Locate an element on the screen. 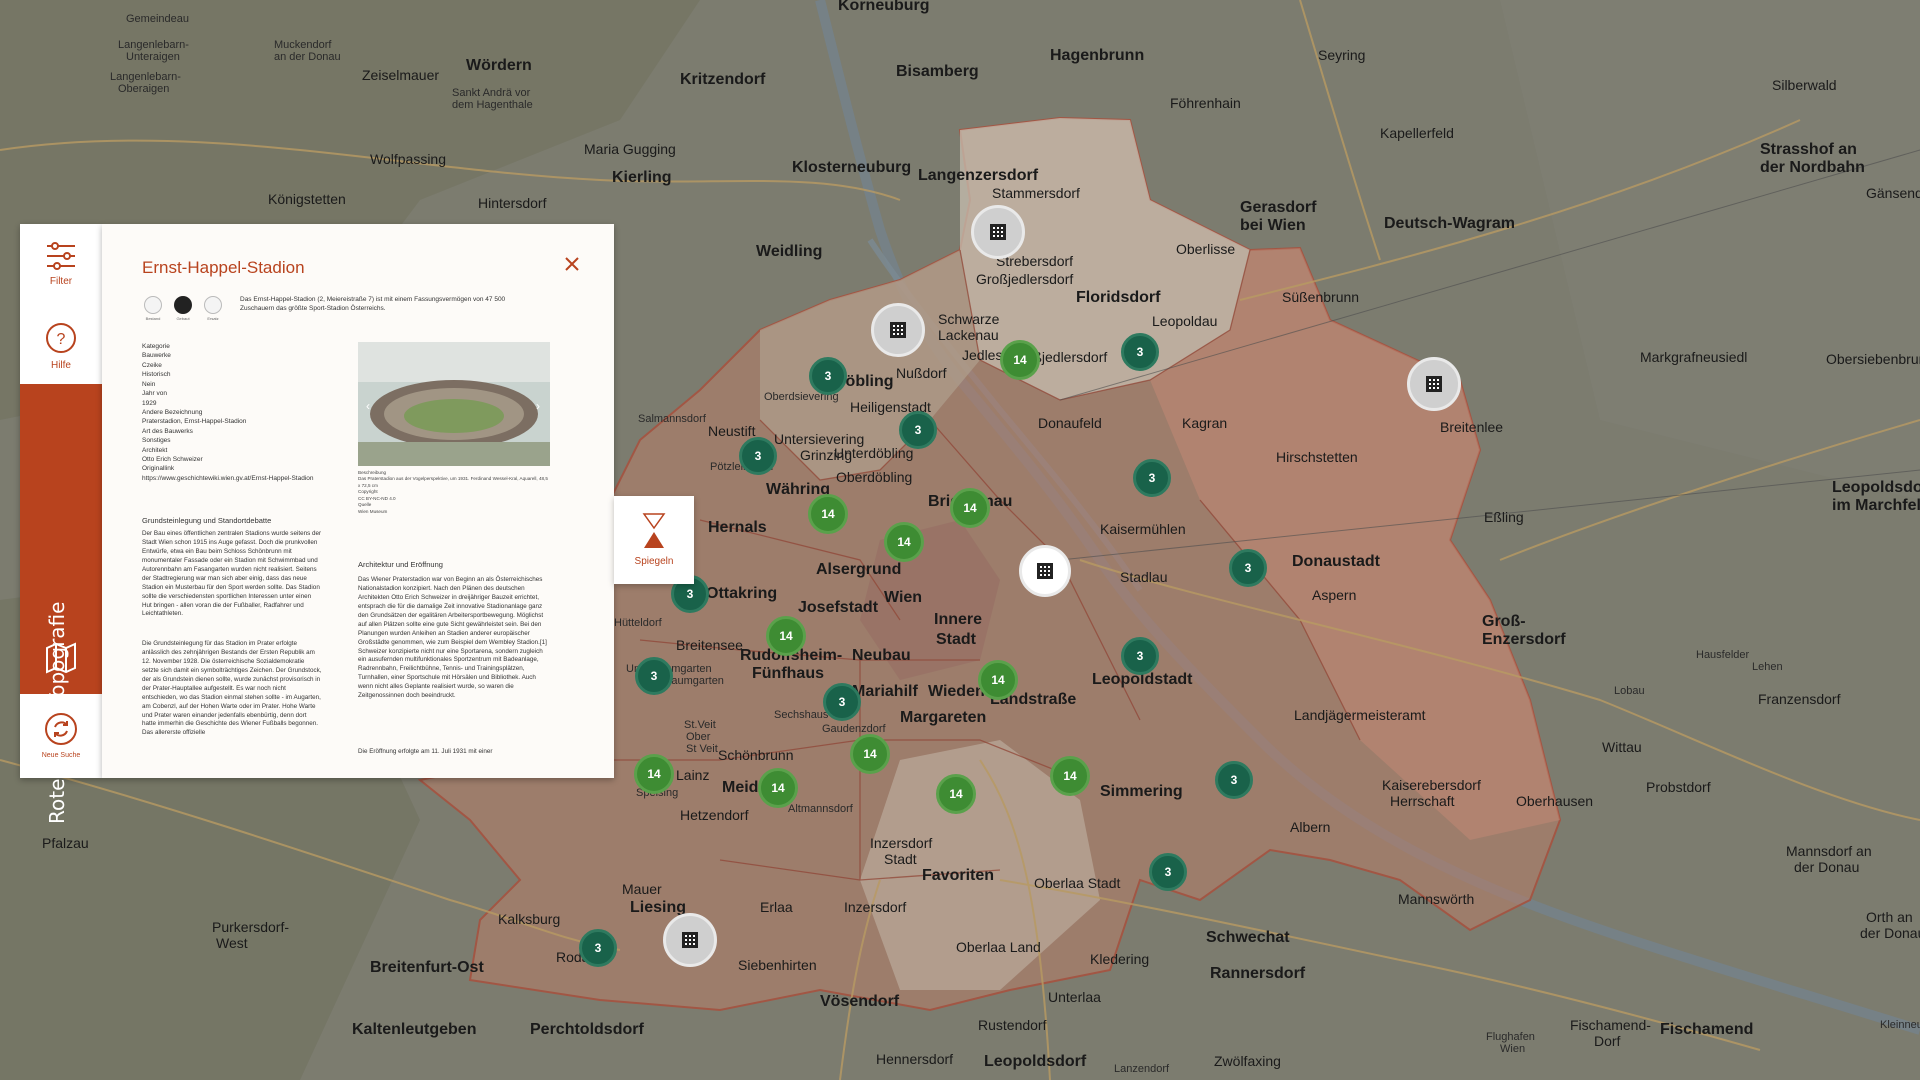 The image size is (1920, 1080). metadata-line: Nein is located at coordinates (149, 384).